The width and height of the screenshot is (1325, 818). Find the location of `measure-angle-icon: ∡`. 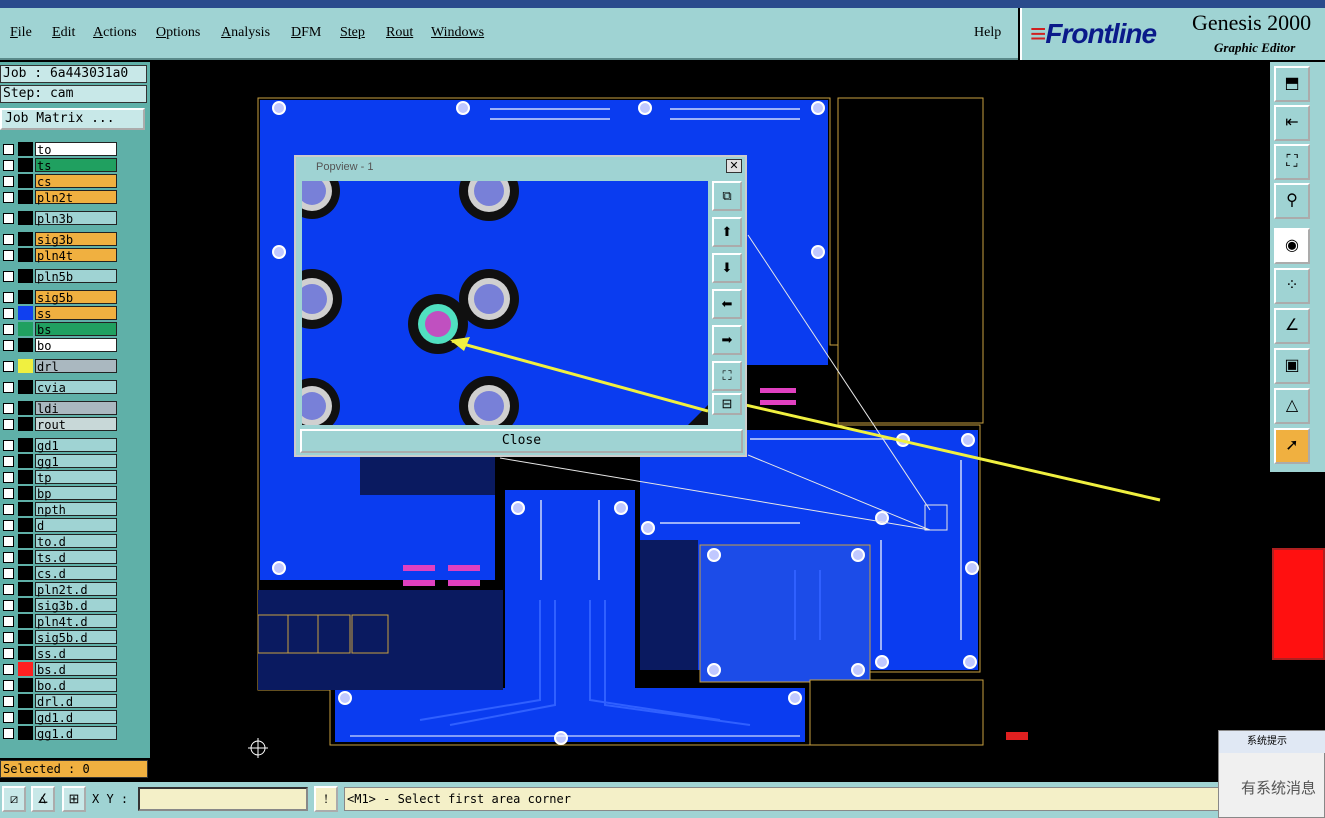

measure-angle-icon: ∡ is located at coordinates (43, 799).